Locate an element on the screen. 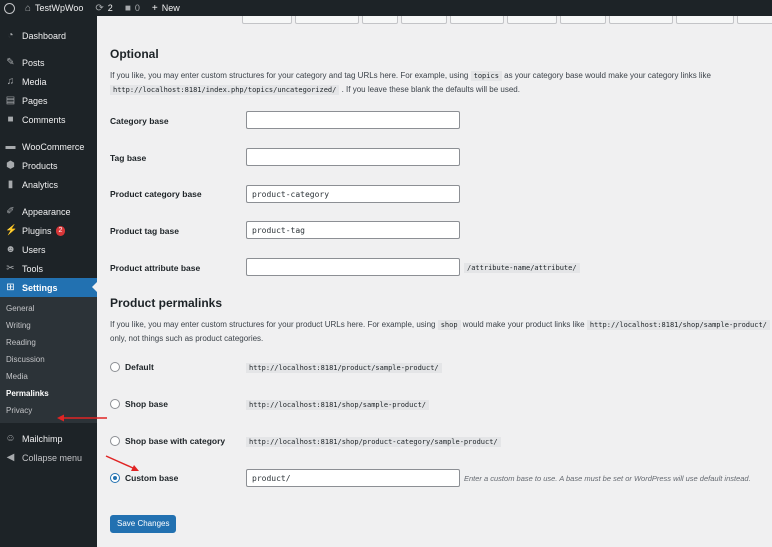 The width and height of the screenshot is (772, 547). updates-link: ⟳ 2 is located at coordinates (103, 8).